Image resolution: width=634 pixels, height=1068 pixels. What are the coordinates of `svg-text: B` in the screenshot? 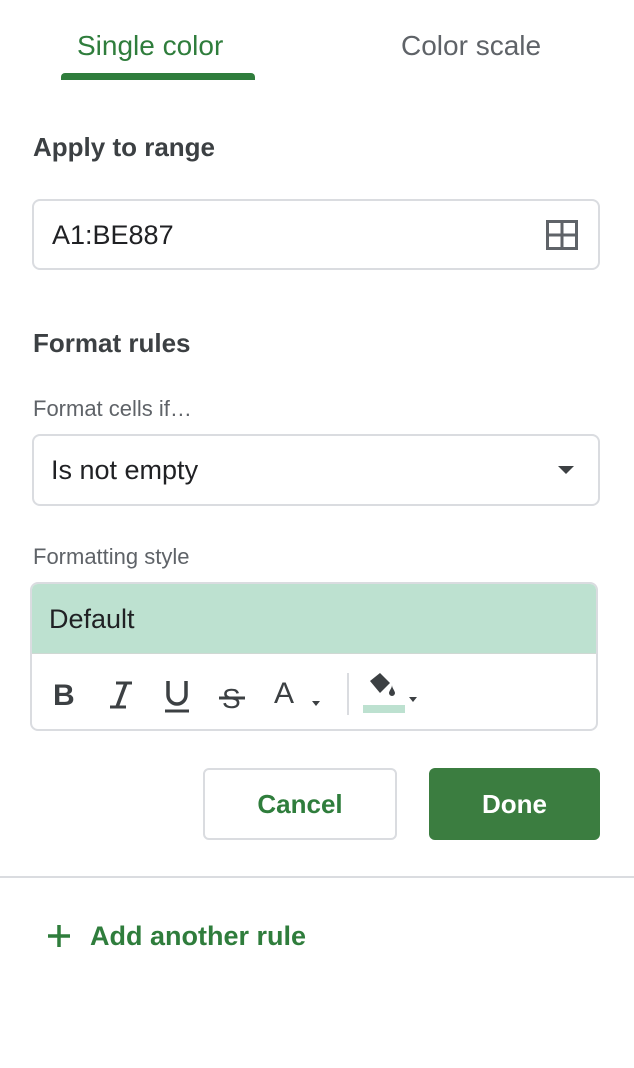 It's located at (64, 695).